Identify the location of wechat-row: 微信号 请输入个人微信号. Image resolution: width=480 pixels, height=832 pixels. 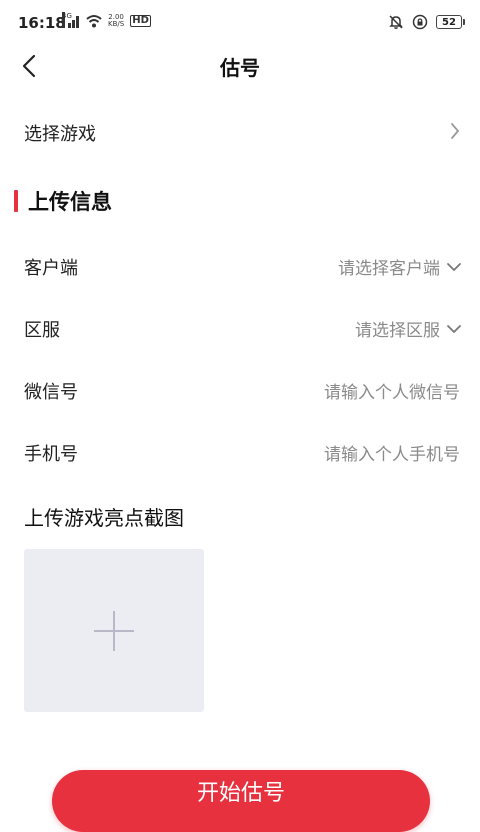
(240, 390).